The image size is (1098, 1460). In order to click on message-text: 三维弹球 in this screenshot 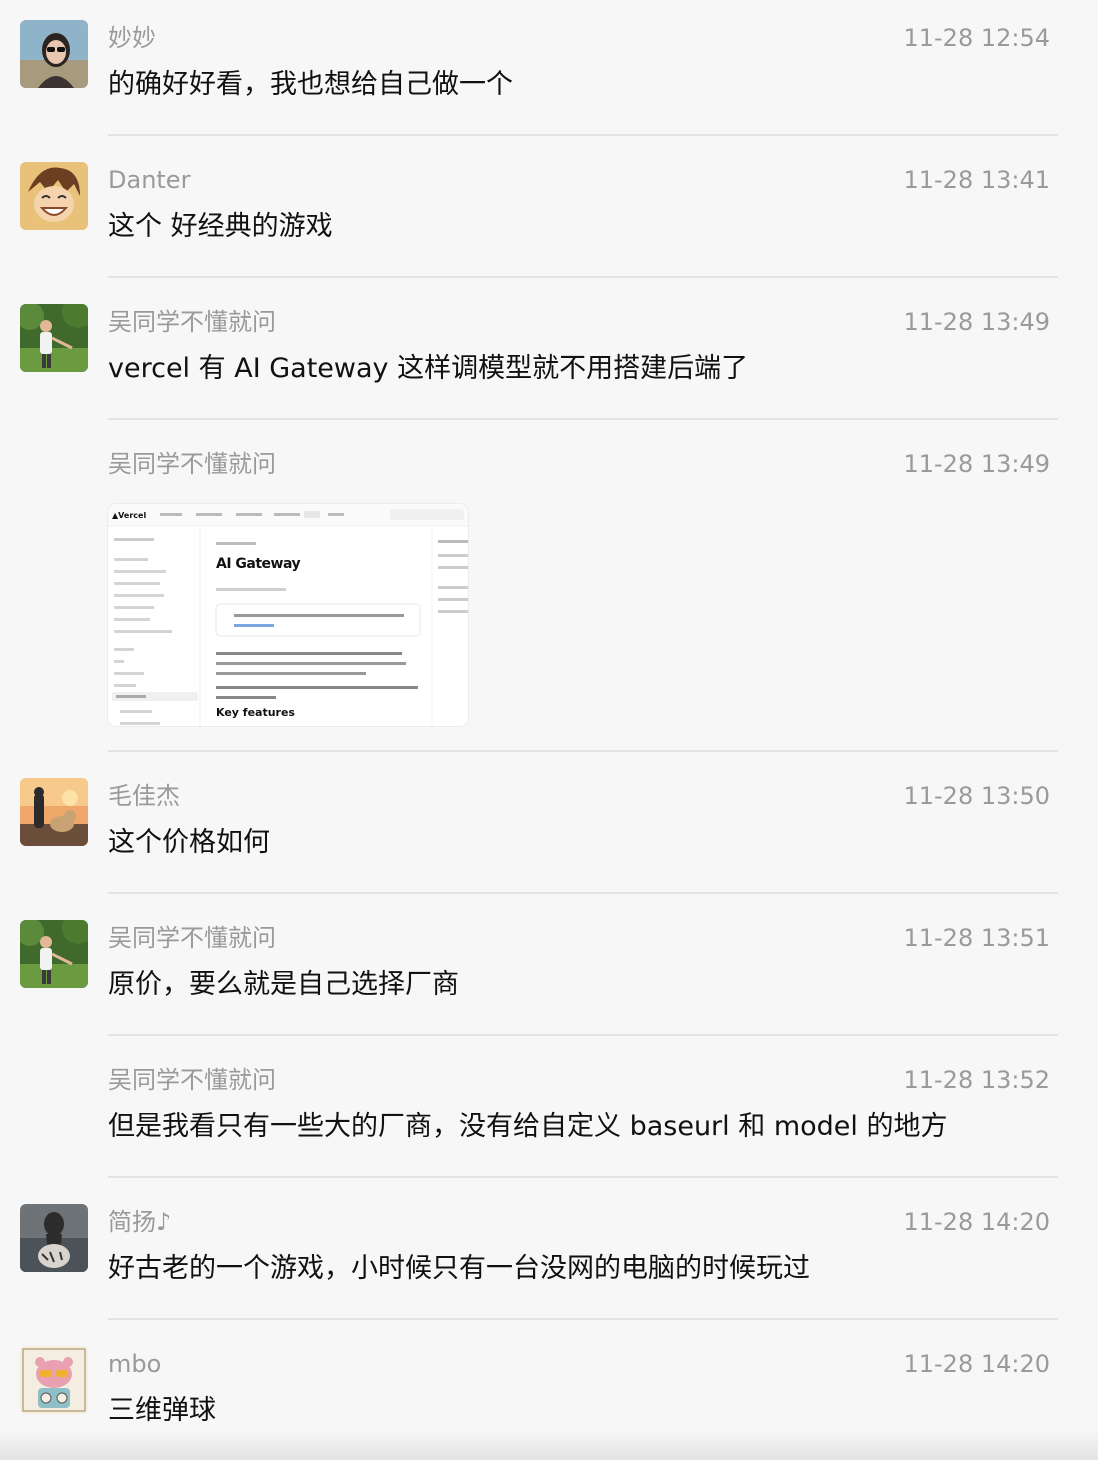, I will do `click(162, 1410)`.